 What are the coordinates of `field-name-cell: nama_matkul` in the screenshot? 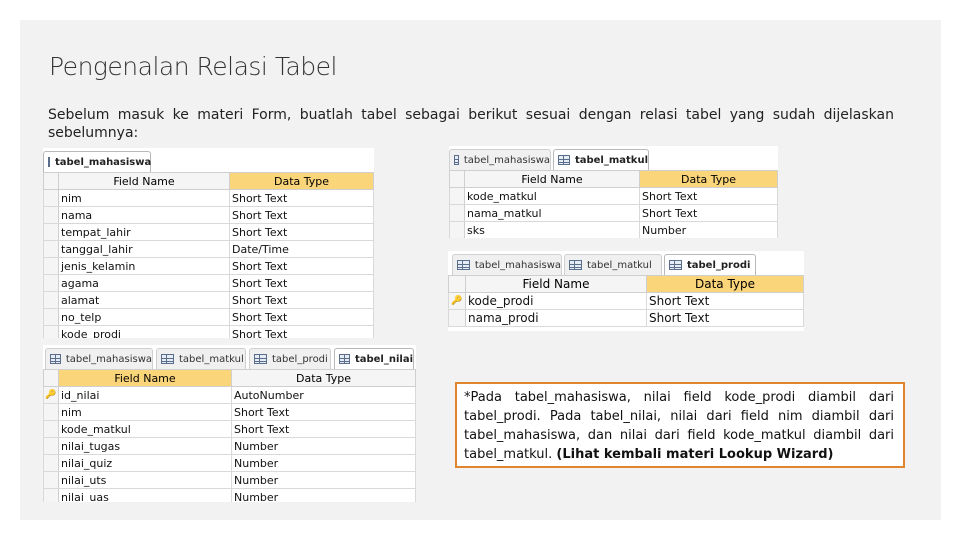 It's located at (552, 213).